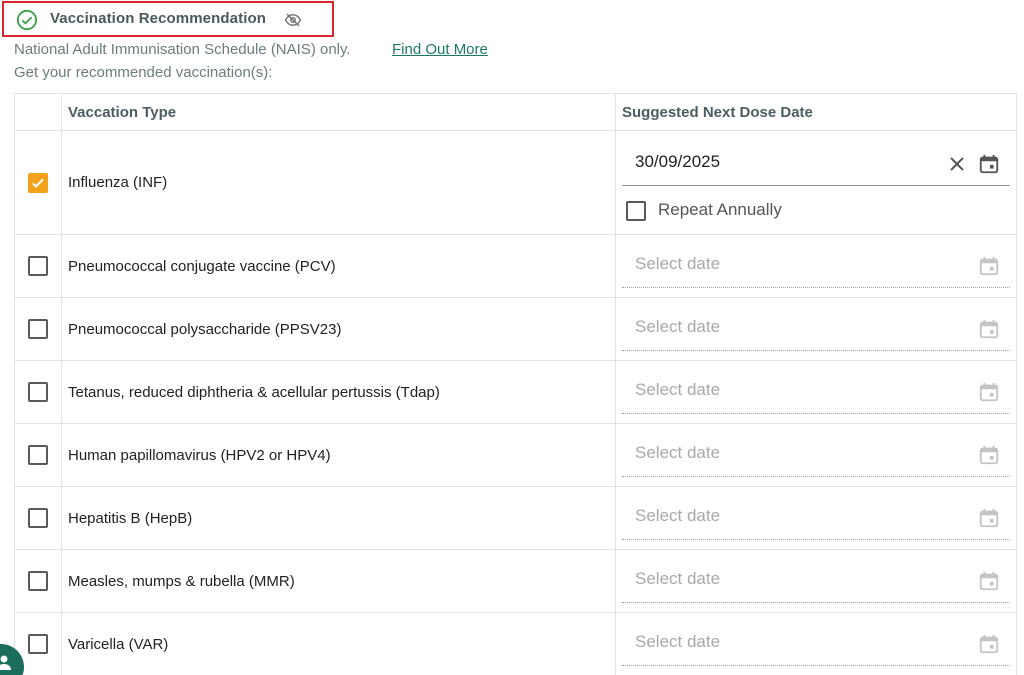 This screenshot has height=675, width=1024. Describe the element at coordinates (636, 211) in the screenshot. I see `repeat-checkbox` at that location.